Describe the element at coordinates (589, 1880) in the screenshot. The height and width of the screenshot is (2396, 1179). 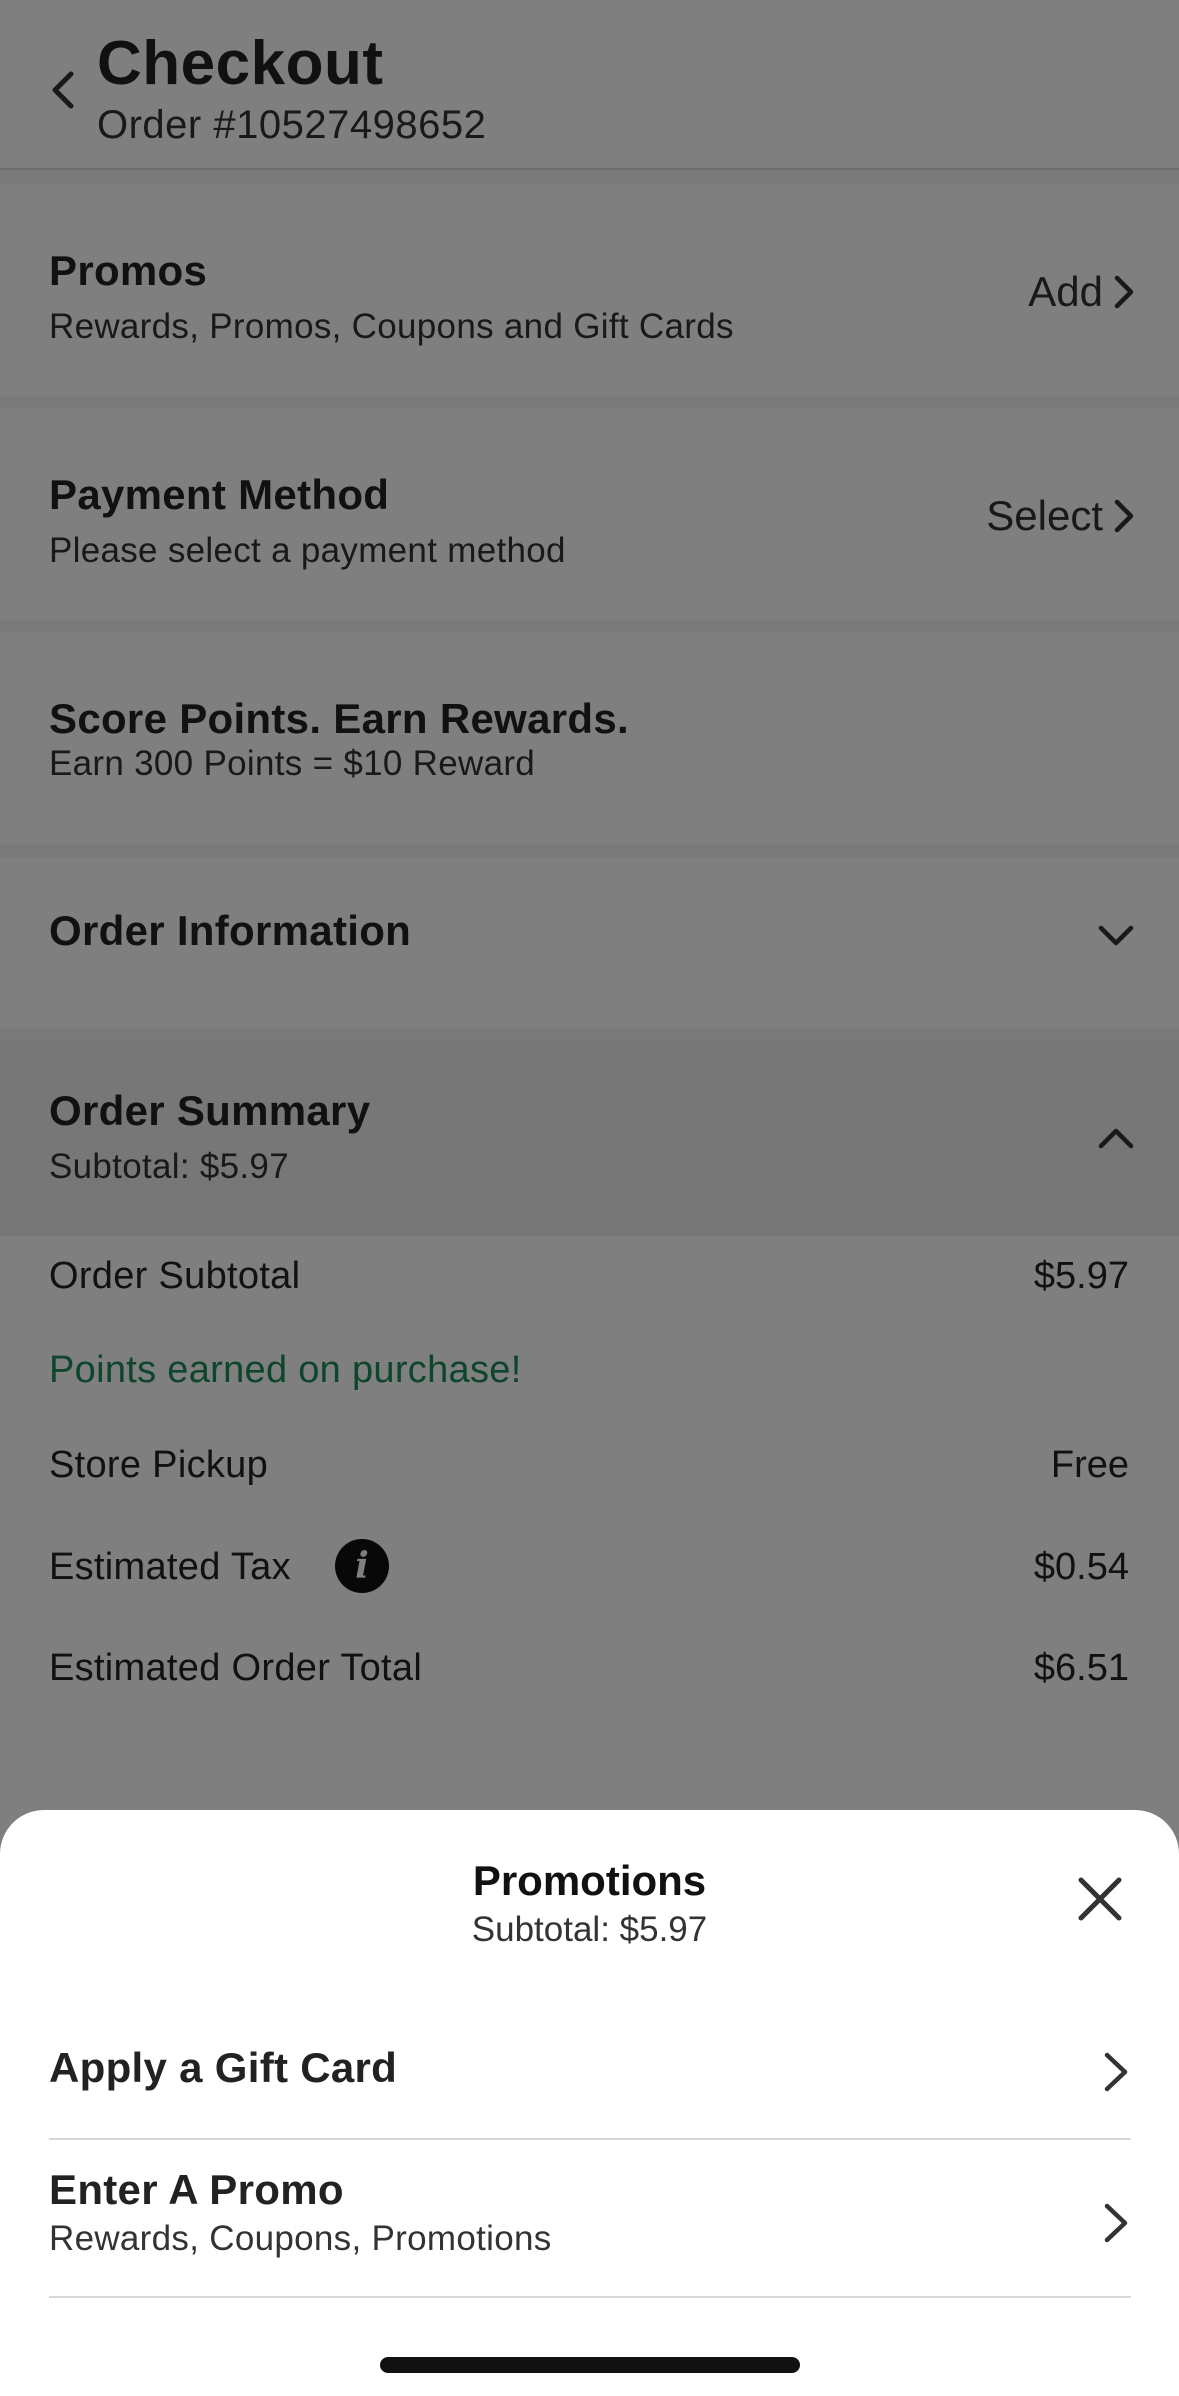
I see `sheet-title: Promotions` at that location.